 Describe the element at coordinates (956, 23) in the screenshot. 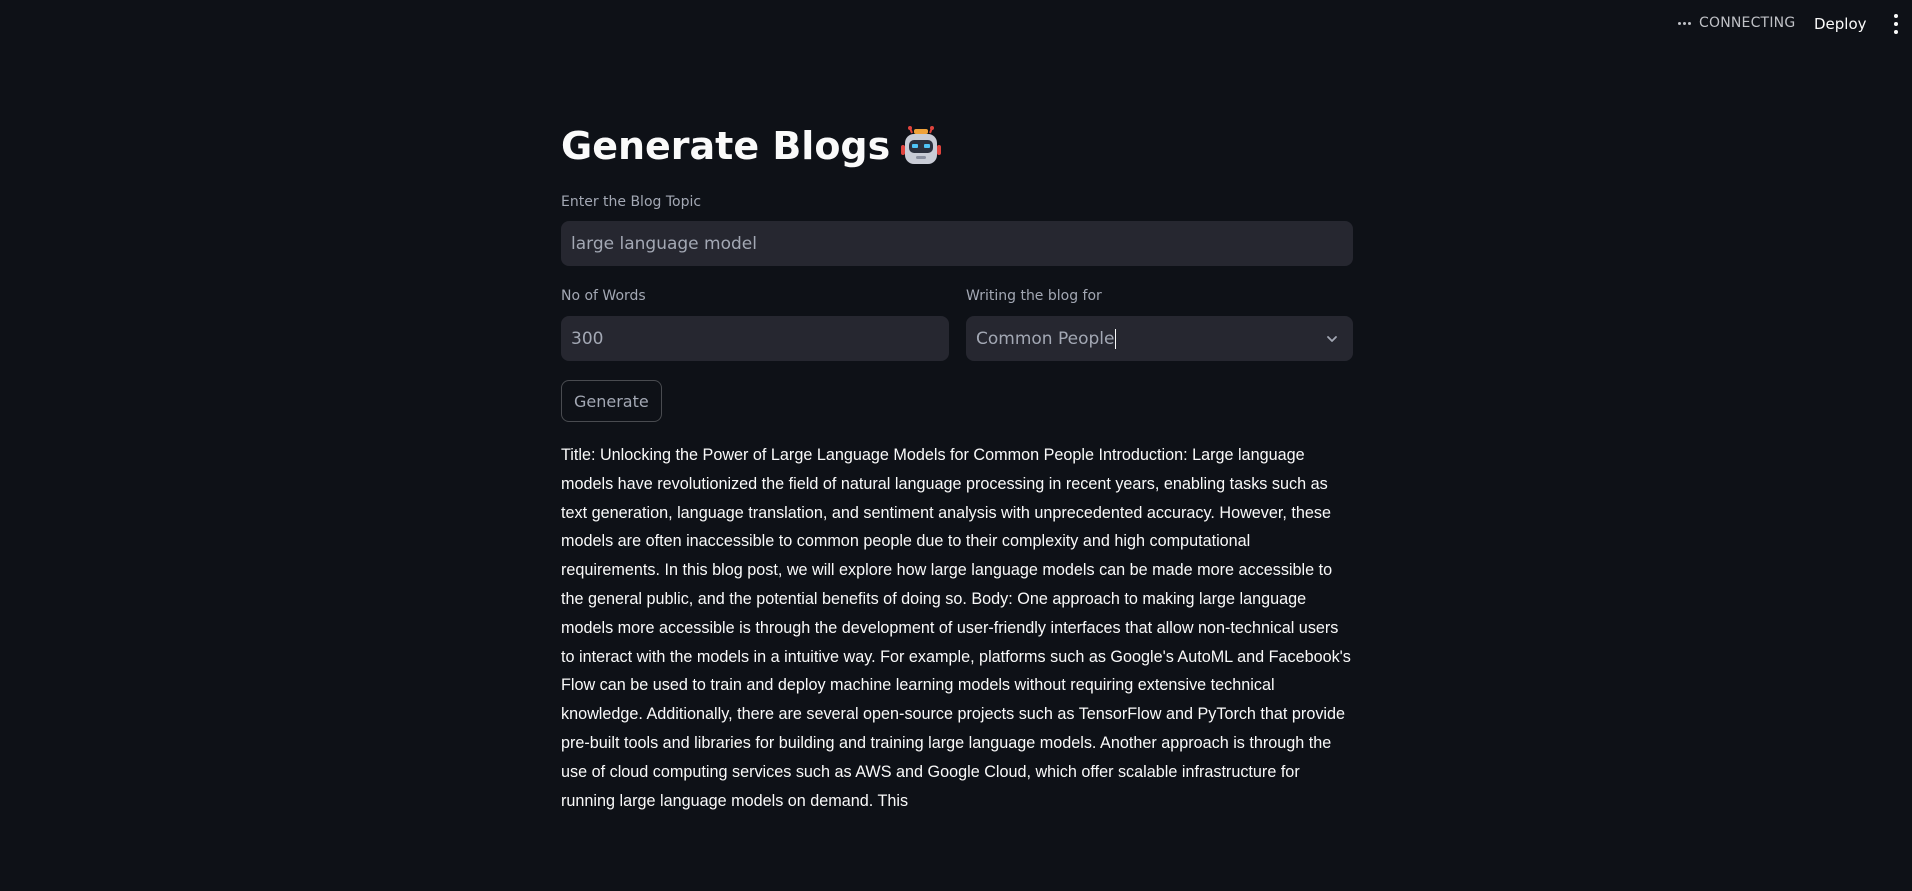

I see `app-toolbar: CONNECTING Deploy` at that location.